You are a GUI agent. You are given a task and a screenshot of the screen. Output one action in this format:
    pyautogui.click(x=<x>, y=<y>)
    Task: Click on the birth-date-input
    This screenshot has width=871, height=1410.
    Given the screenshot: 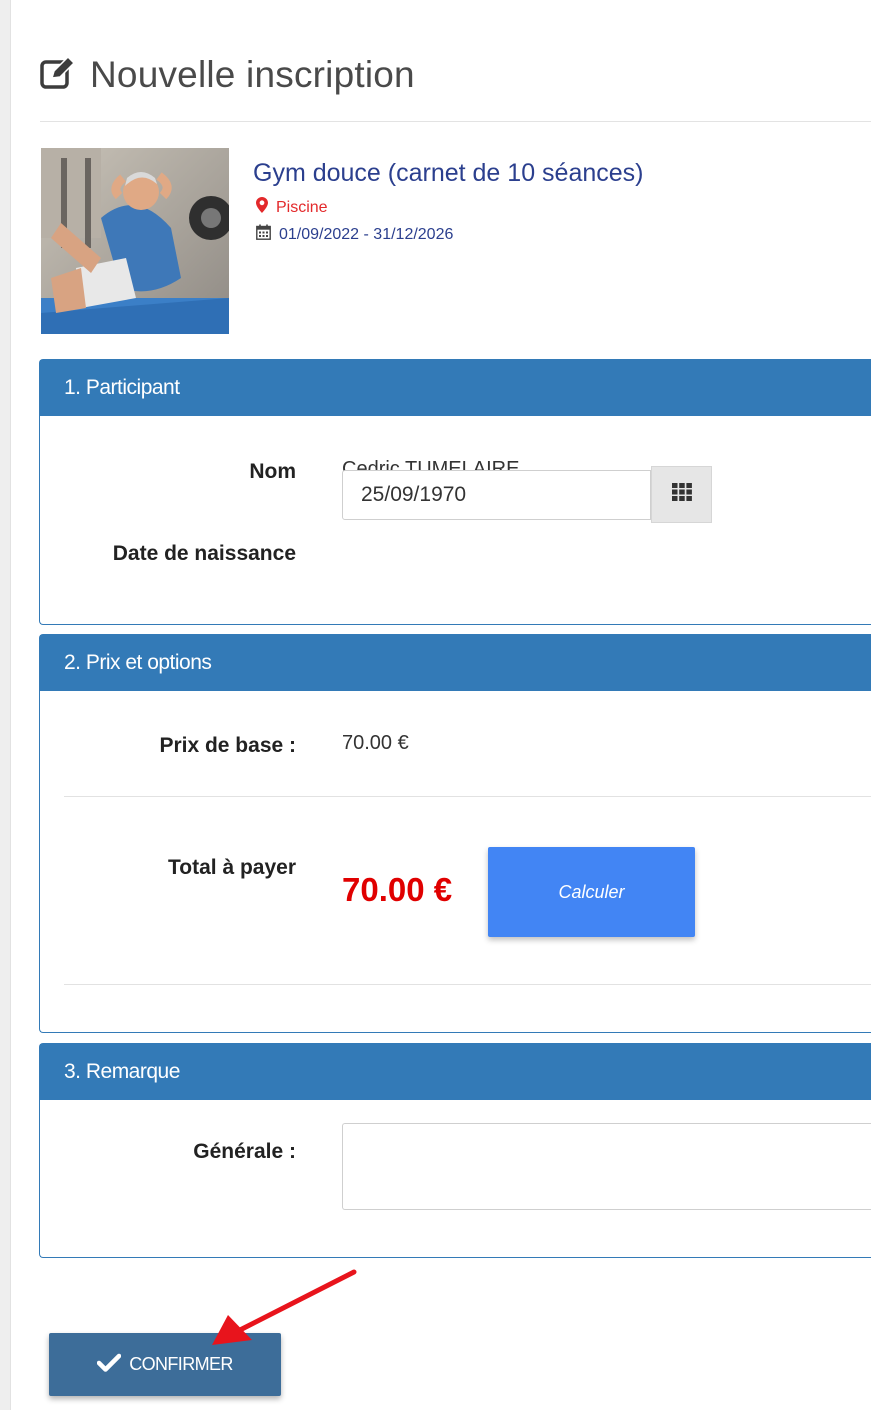 What is the action you would take?
    pyautogui.click(x=496, y=495)
    